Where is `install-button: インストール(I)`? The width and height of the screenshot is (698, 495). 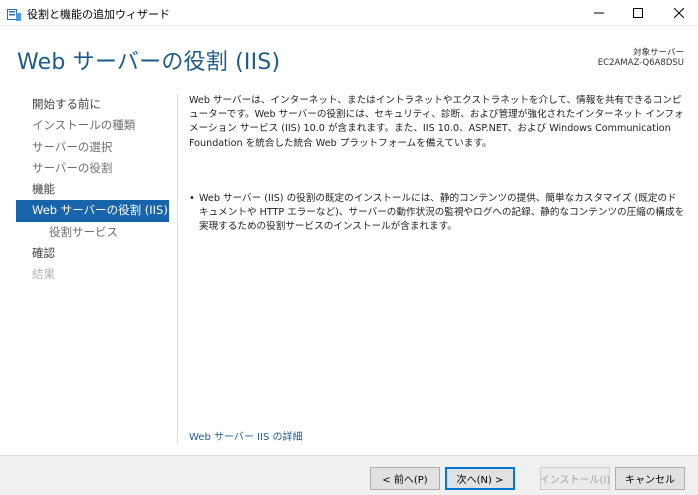
install-button: インストール(I) is located at coordinates (575, 478).